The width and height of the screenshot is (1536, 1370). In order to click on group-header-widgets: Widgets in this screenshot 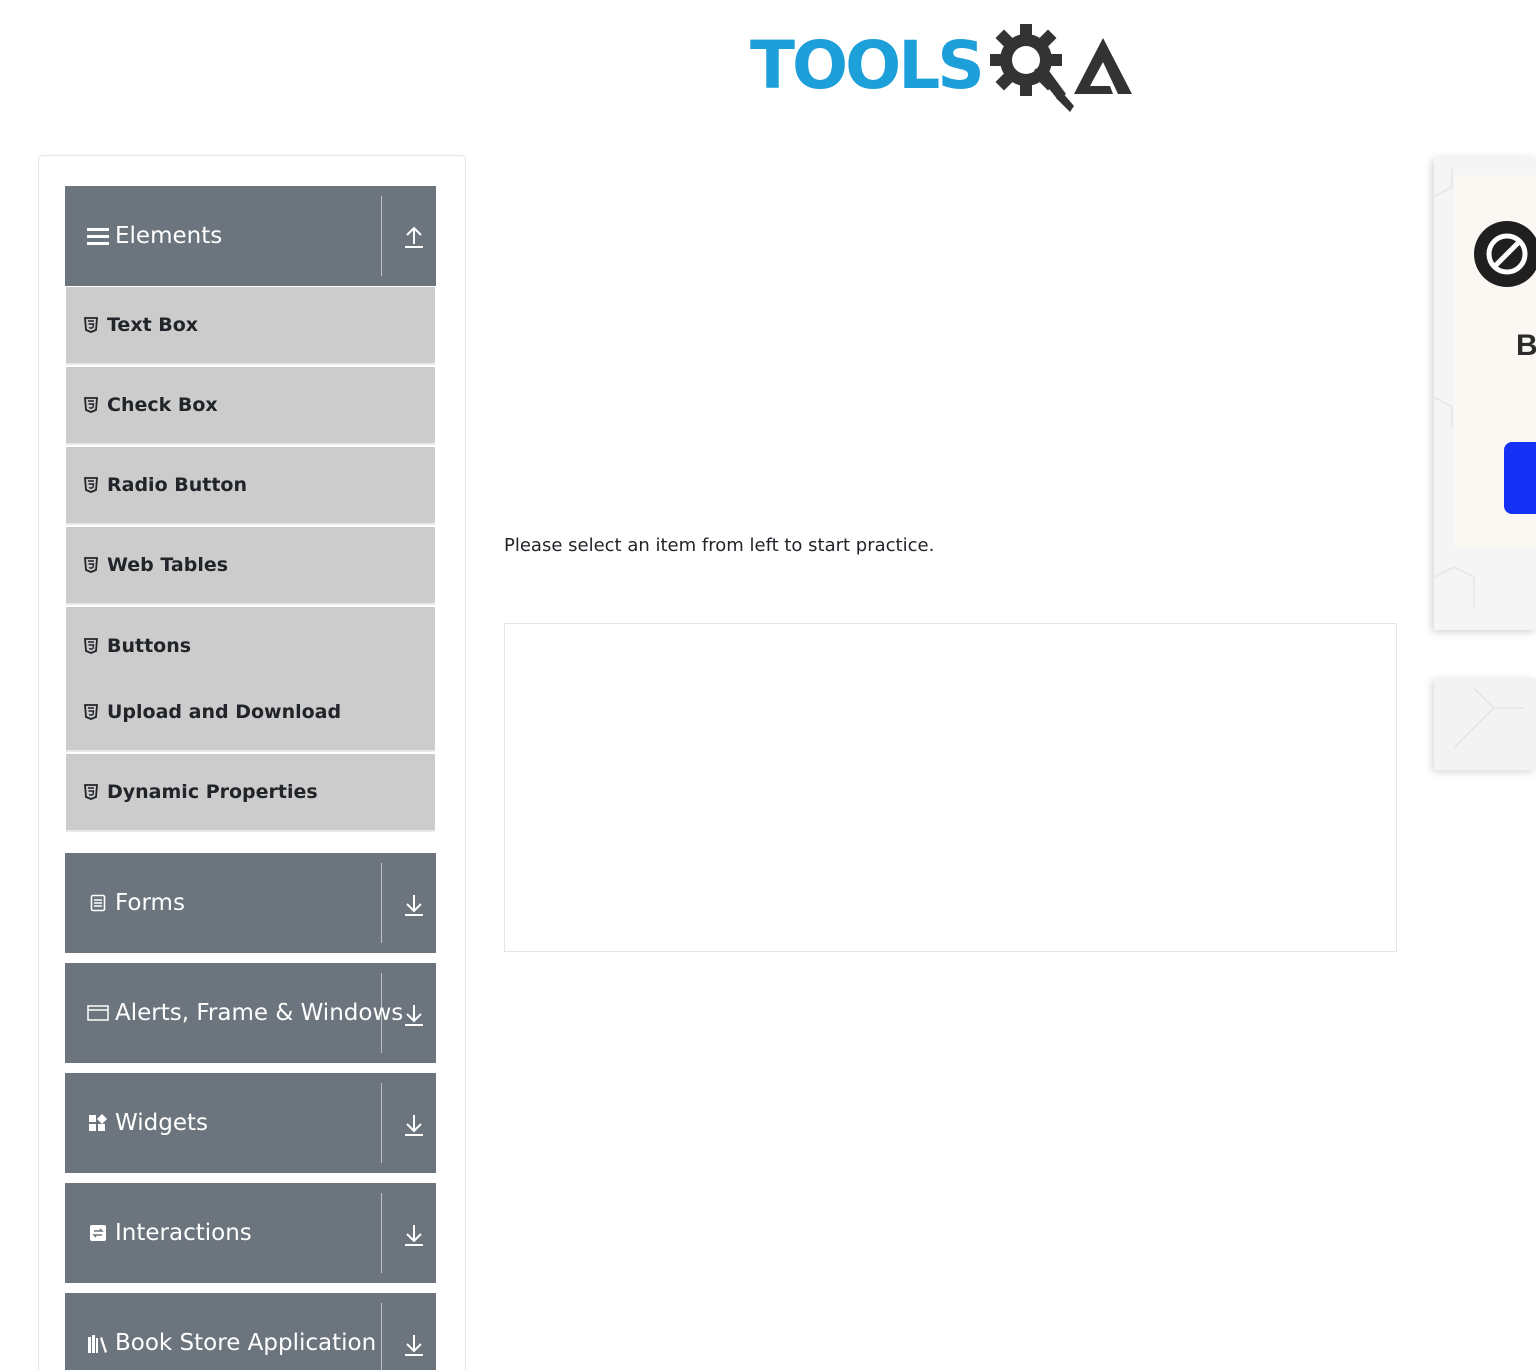, I will do `click(250, 1123)`.